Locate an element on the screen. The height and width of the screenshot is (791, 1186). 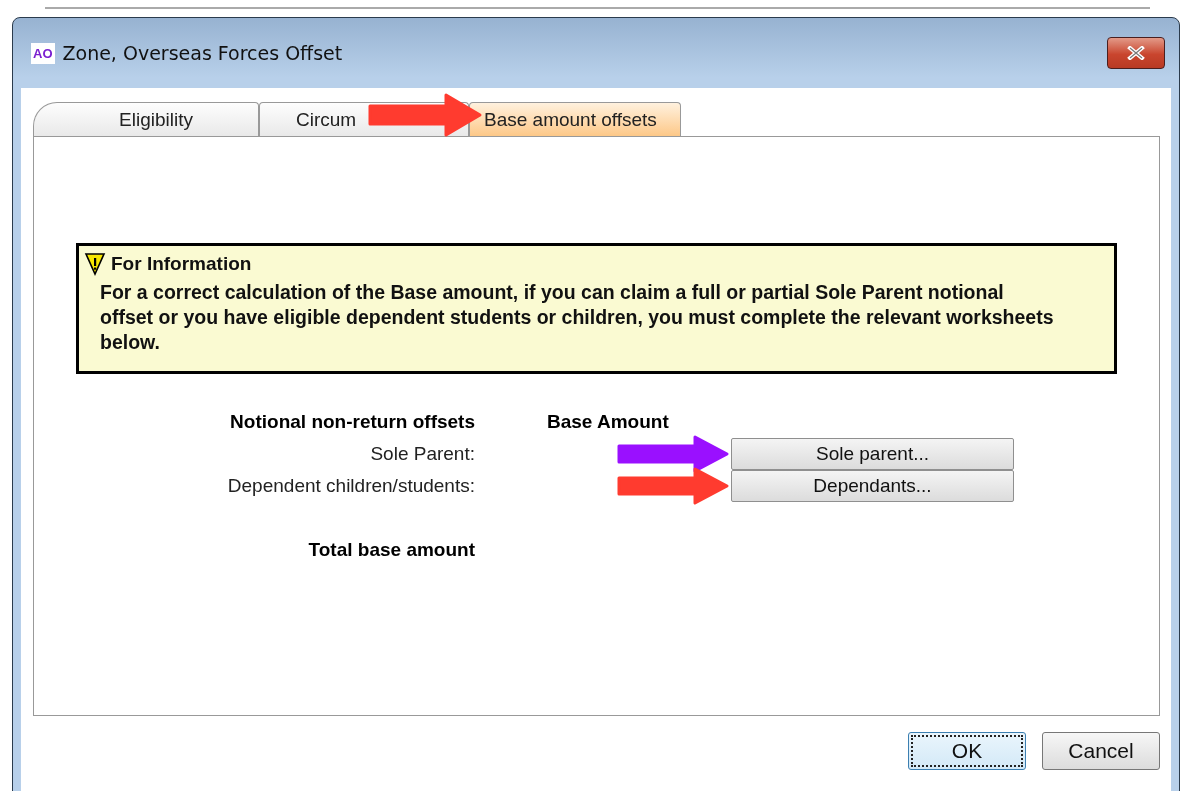
tab: Eligibility is located at coordinates (146, 119).